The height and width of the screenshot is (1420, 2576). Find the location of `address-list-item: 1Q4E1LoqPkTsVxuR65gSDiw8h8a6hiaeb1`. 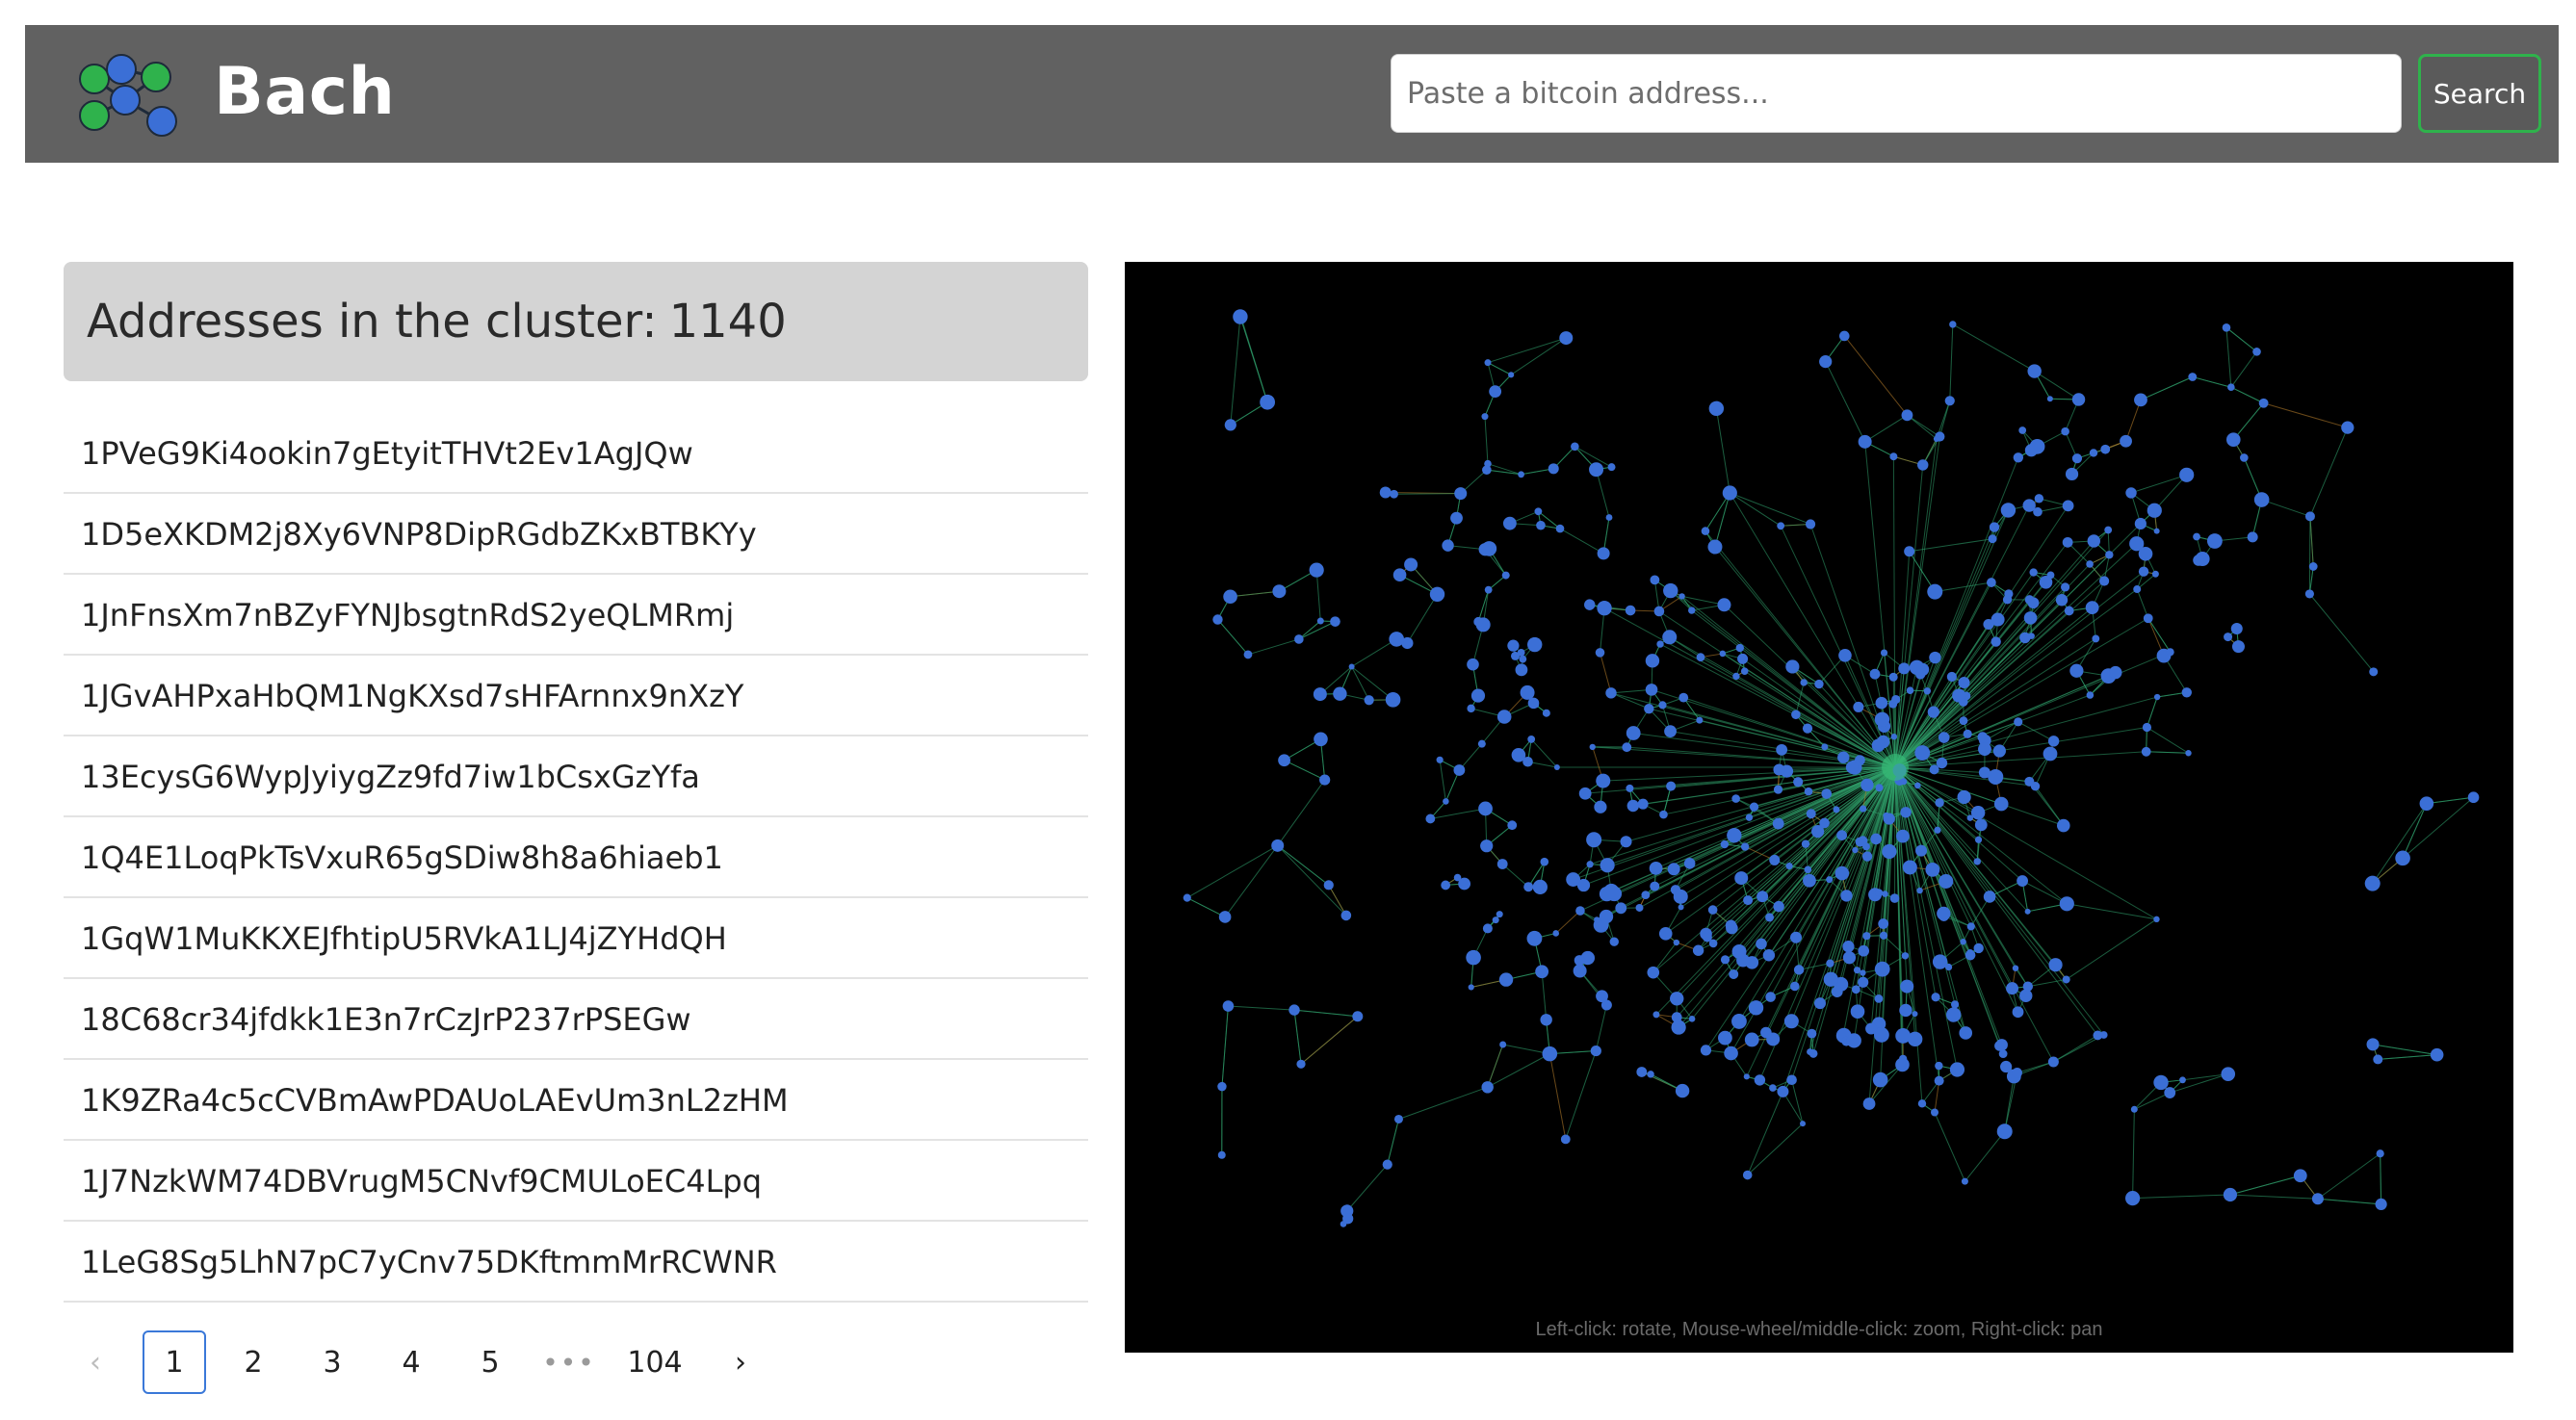

address-list-item: 1Q4E1LoqPkTsVxuR65gSDiw8h8a6hiaeb1 is located at coordinates (576, 858).